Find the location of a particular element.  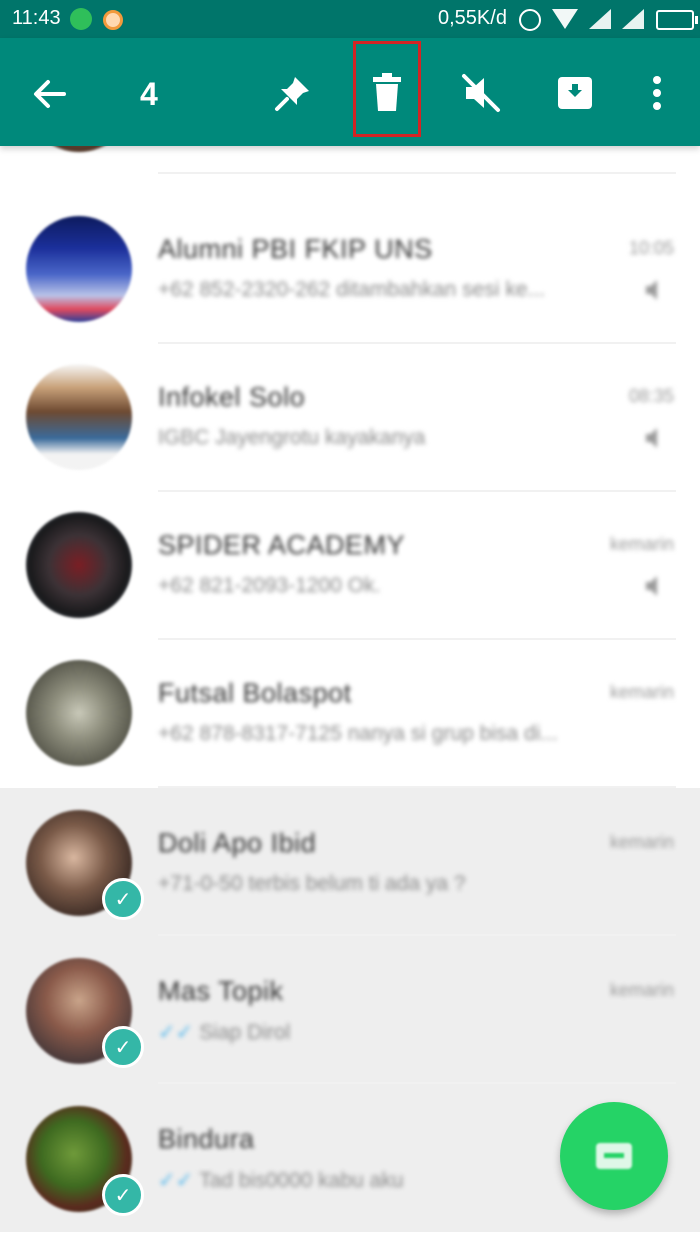

row-divider is located at coordinates (417, 173).